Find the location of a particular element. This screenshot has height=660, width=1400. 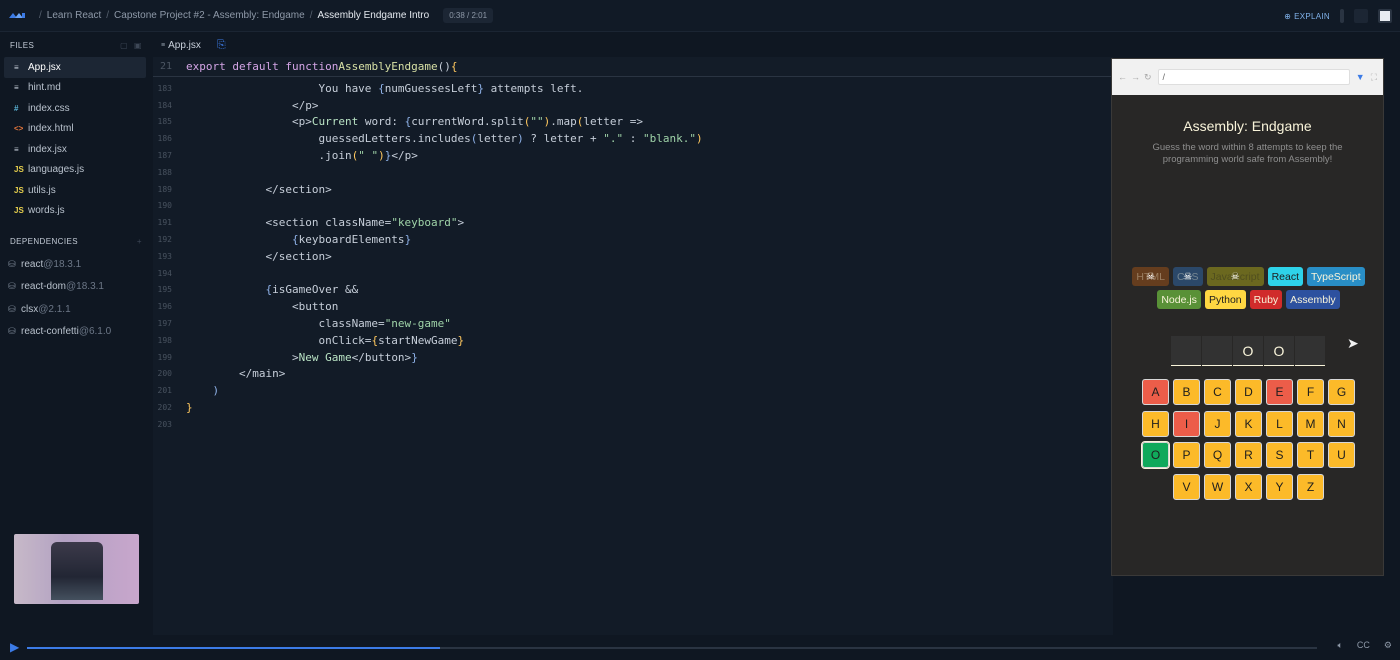

file-item: ≡ hint.md is located at coordinates (75, 88).